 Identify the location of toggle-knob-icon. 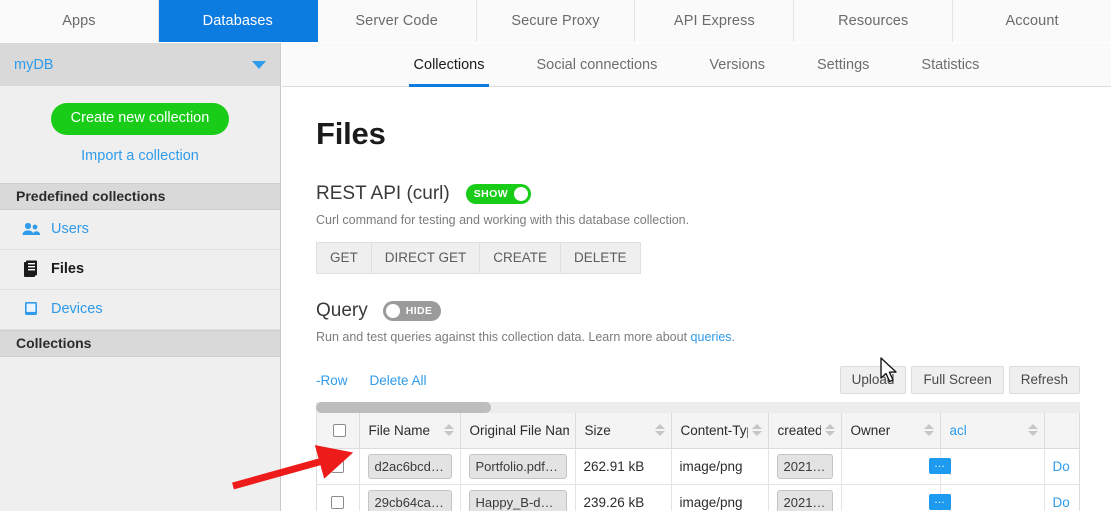
(392, 311).